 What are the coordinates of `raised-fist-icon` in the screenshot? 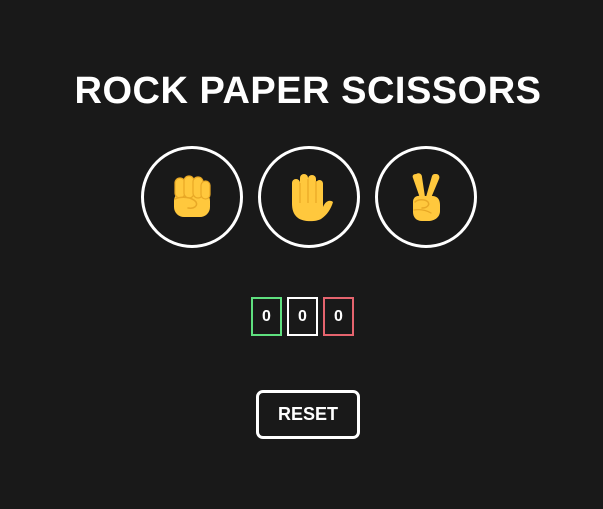 It's located at (192, 196).